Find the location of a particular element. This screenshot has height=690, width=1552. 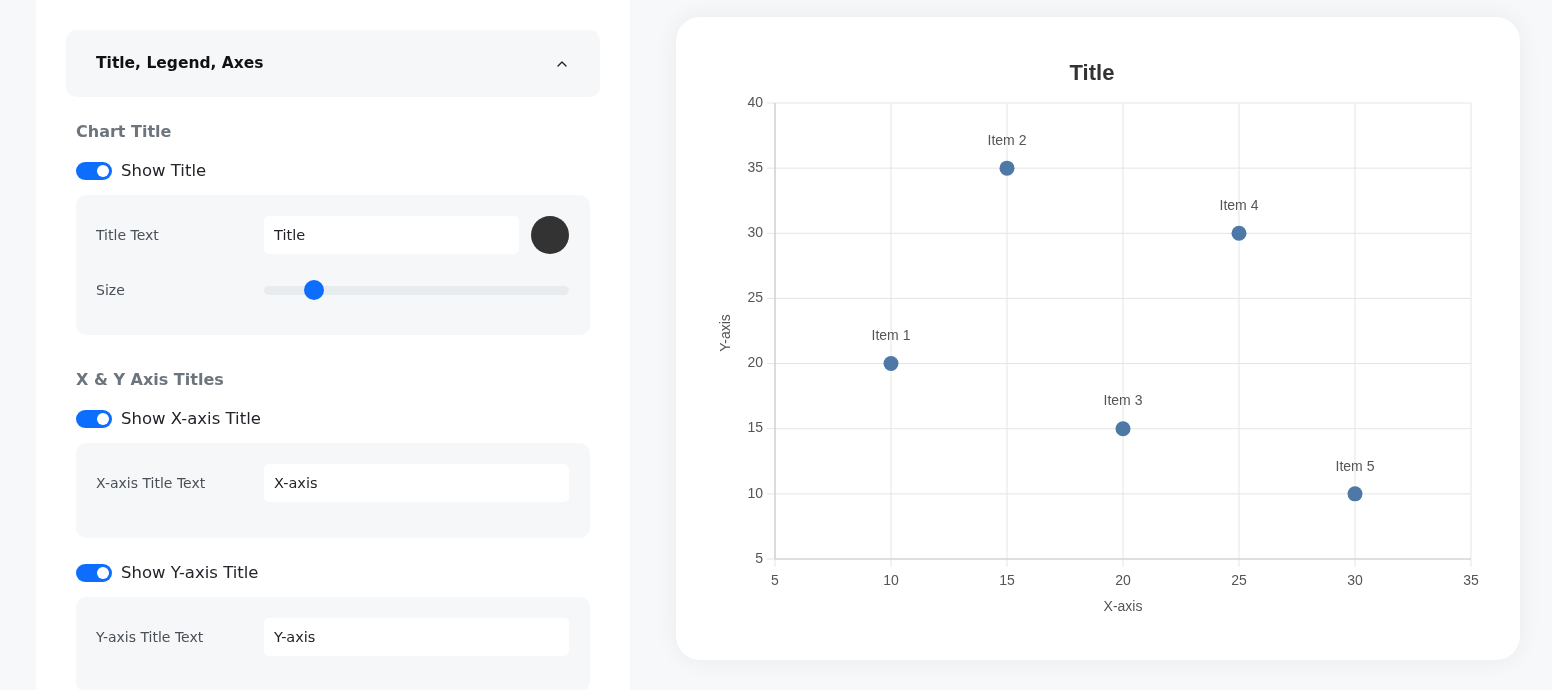

field-label: Y-axis Title Text is located at coordinates (150, 637).